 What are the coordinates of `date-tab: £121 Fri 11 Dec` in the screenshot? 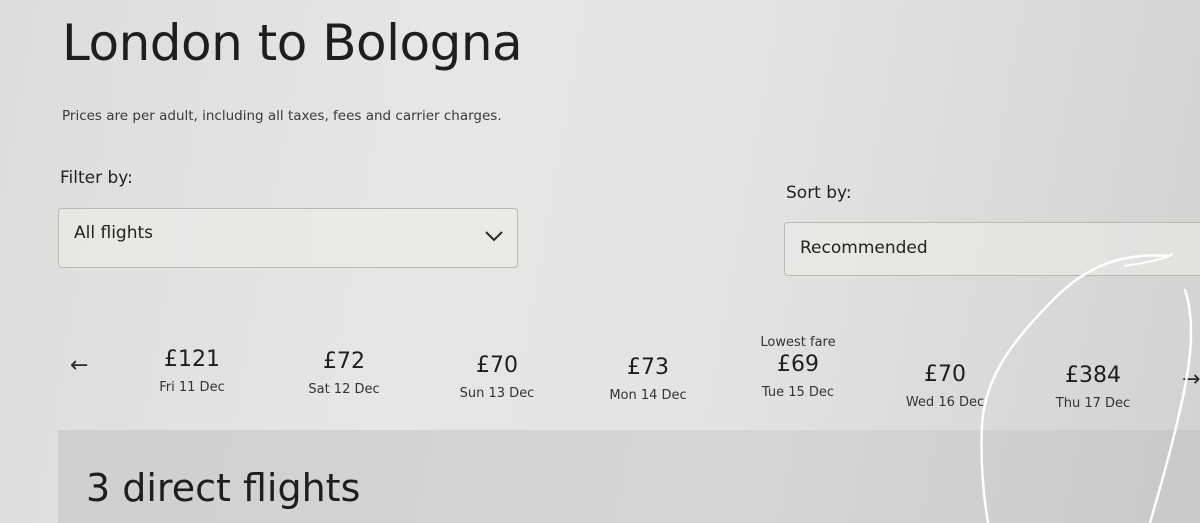 It's located at (192, 371).